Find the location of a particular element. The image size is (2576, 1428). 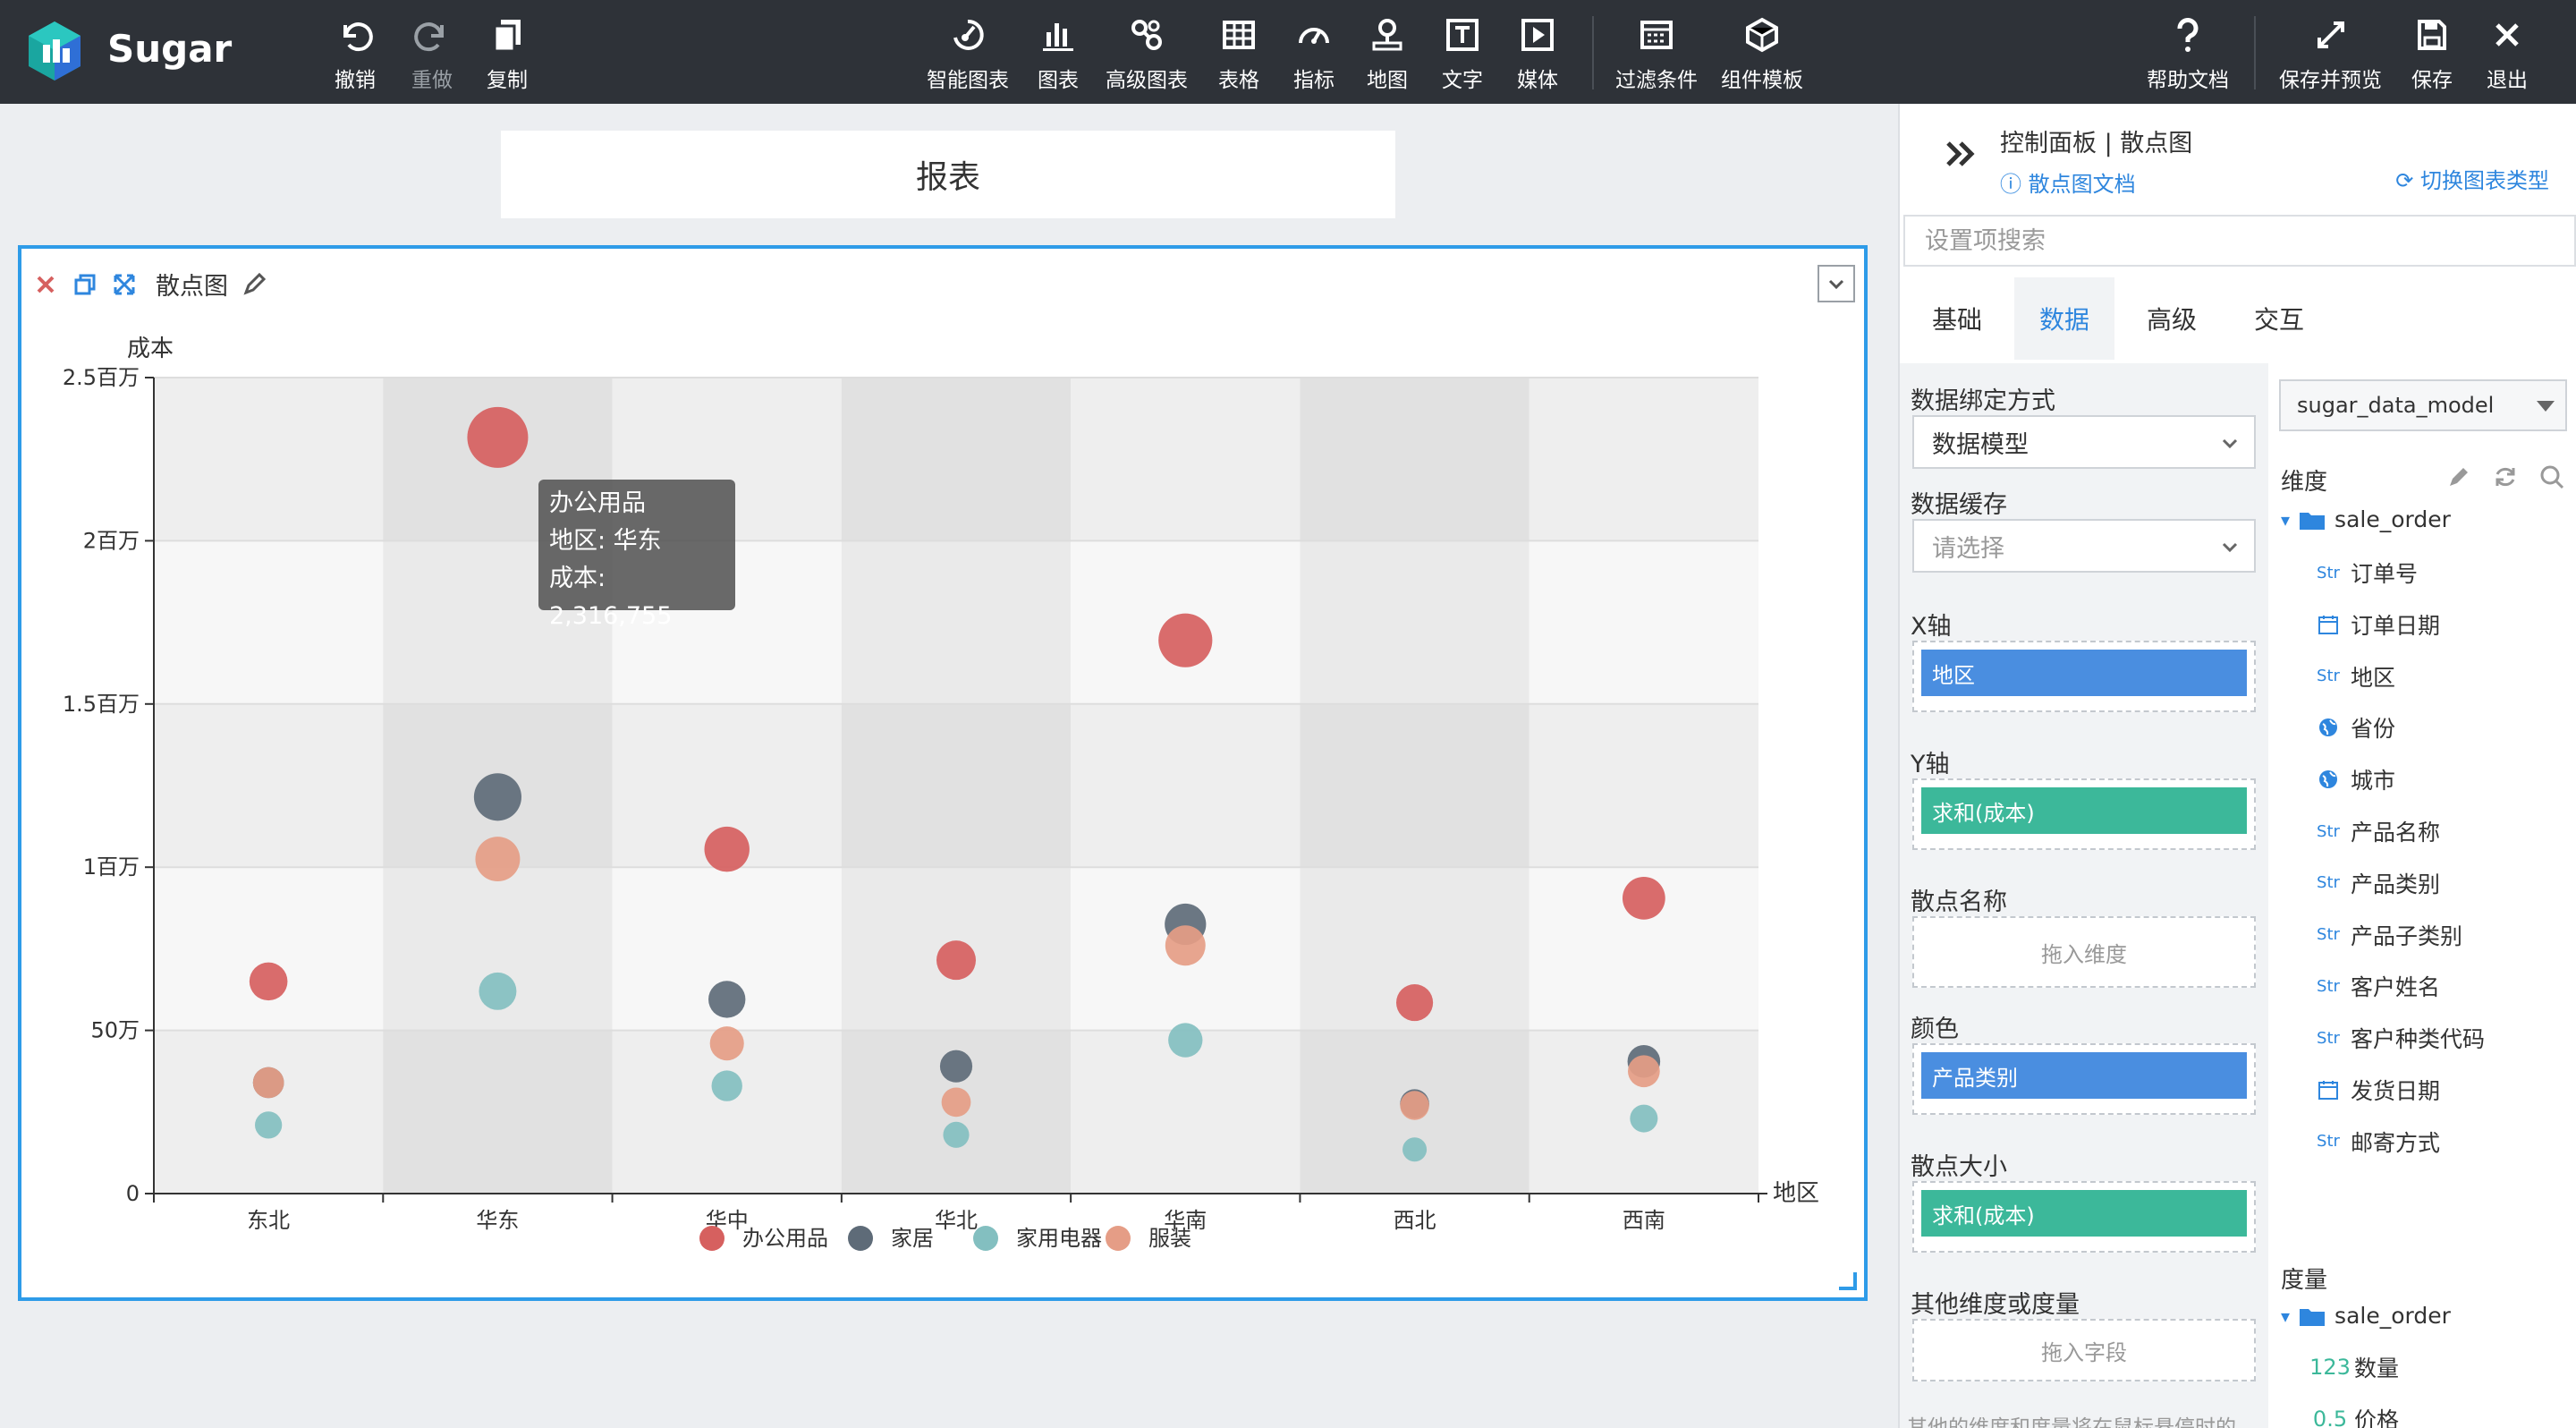

expand-icon is located at coordinates (2330, 34).